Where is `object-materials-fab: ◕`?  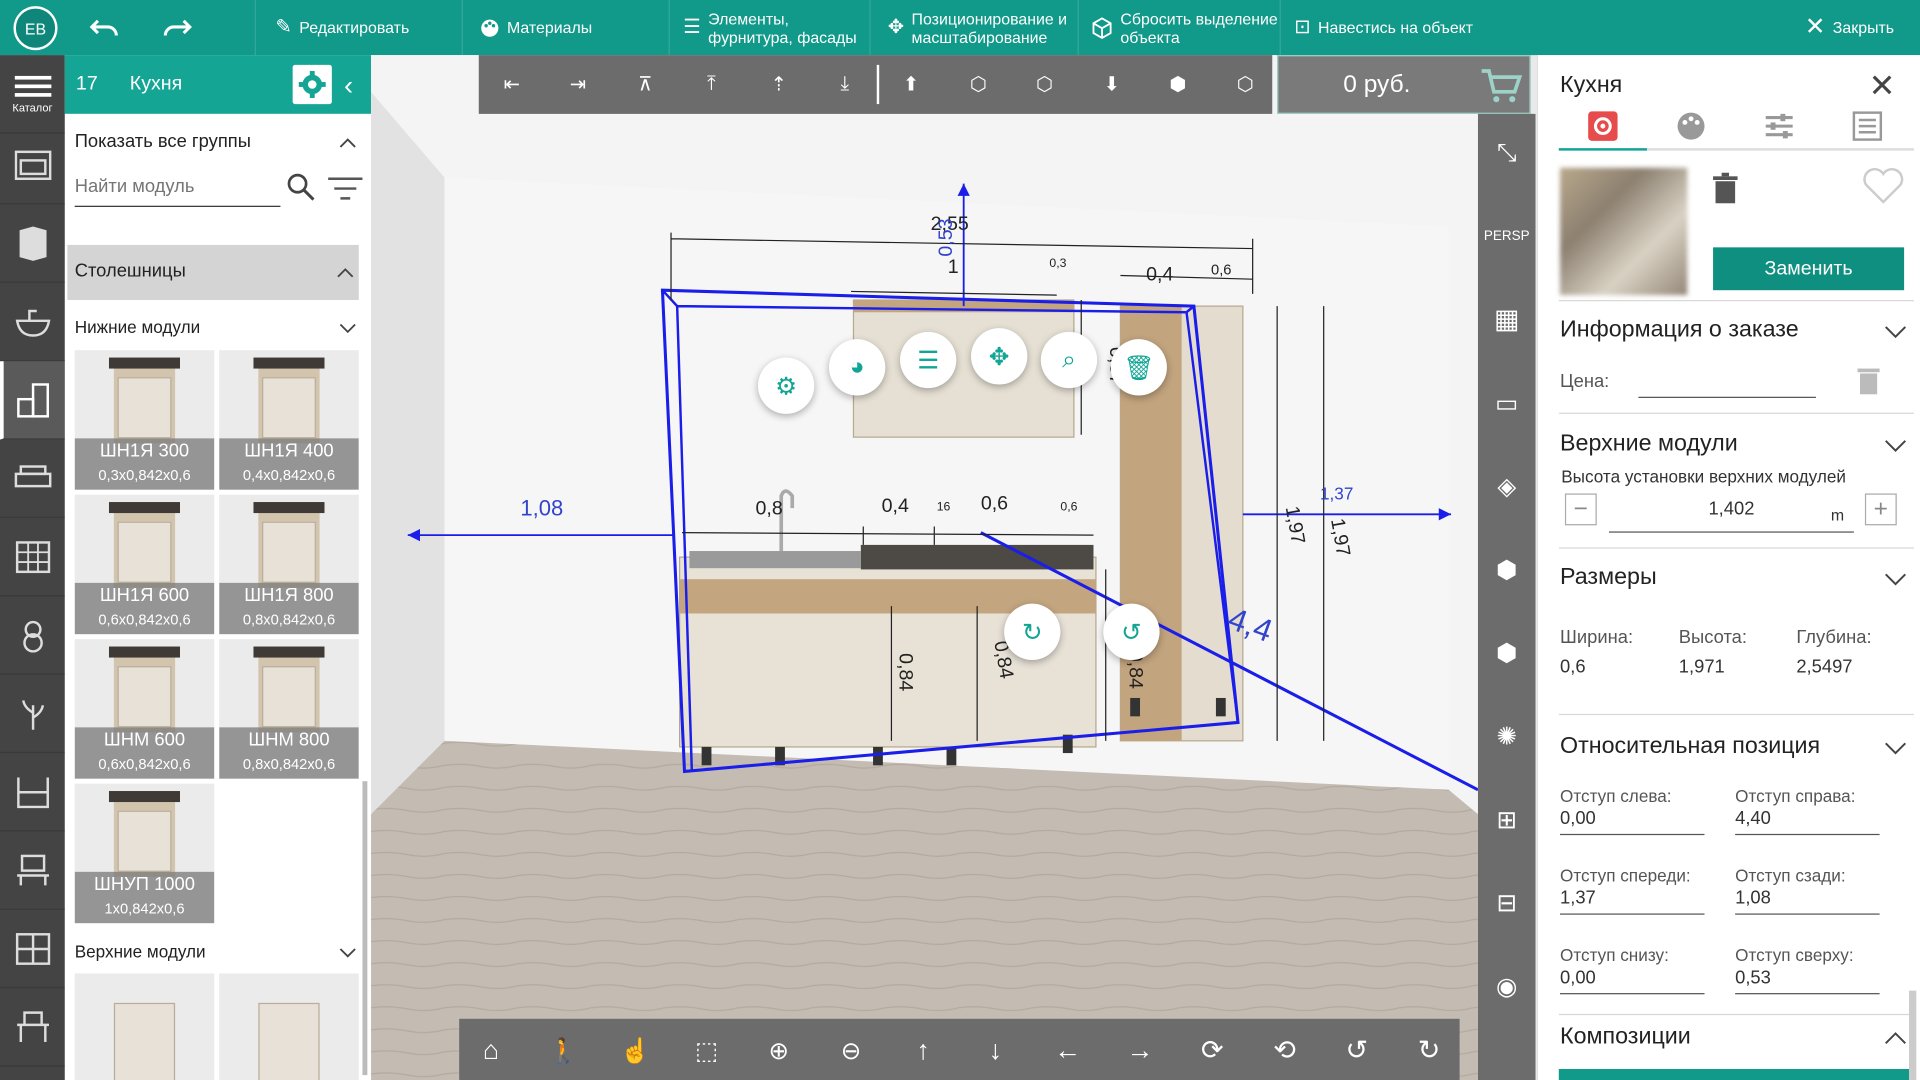
object-materials-fab: ◕ is located at coordinates (857, 367).